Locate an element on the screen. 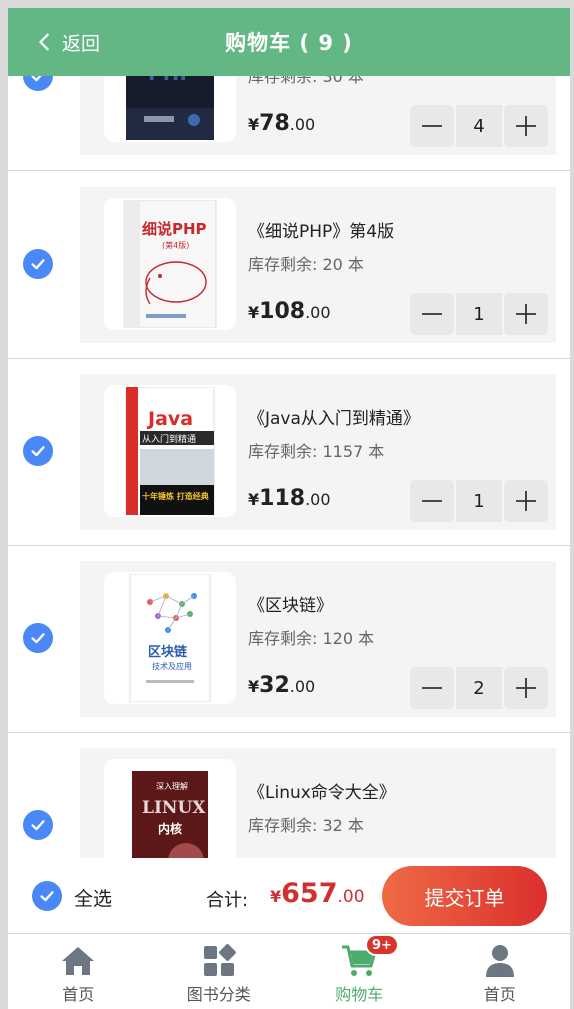  stock-text: 库存剩余: 32 本 is located at coordinates (306, 825).